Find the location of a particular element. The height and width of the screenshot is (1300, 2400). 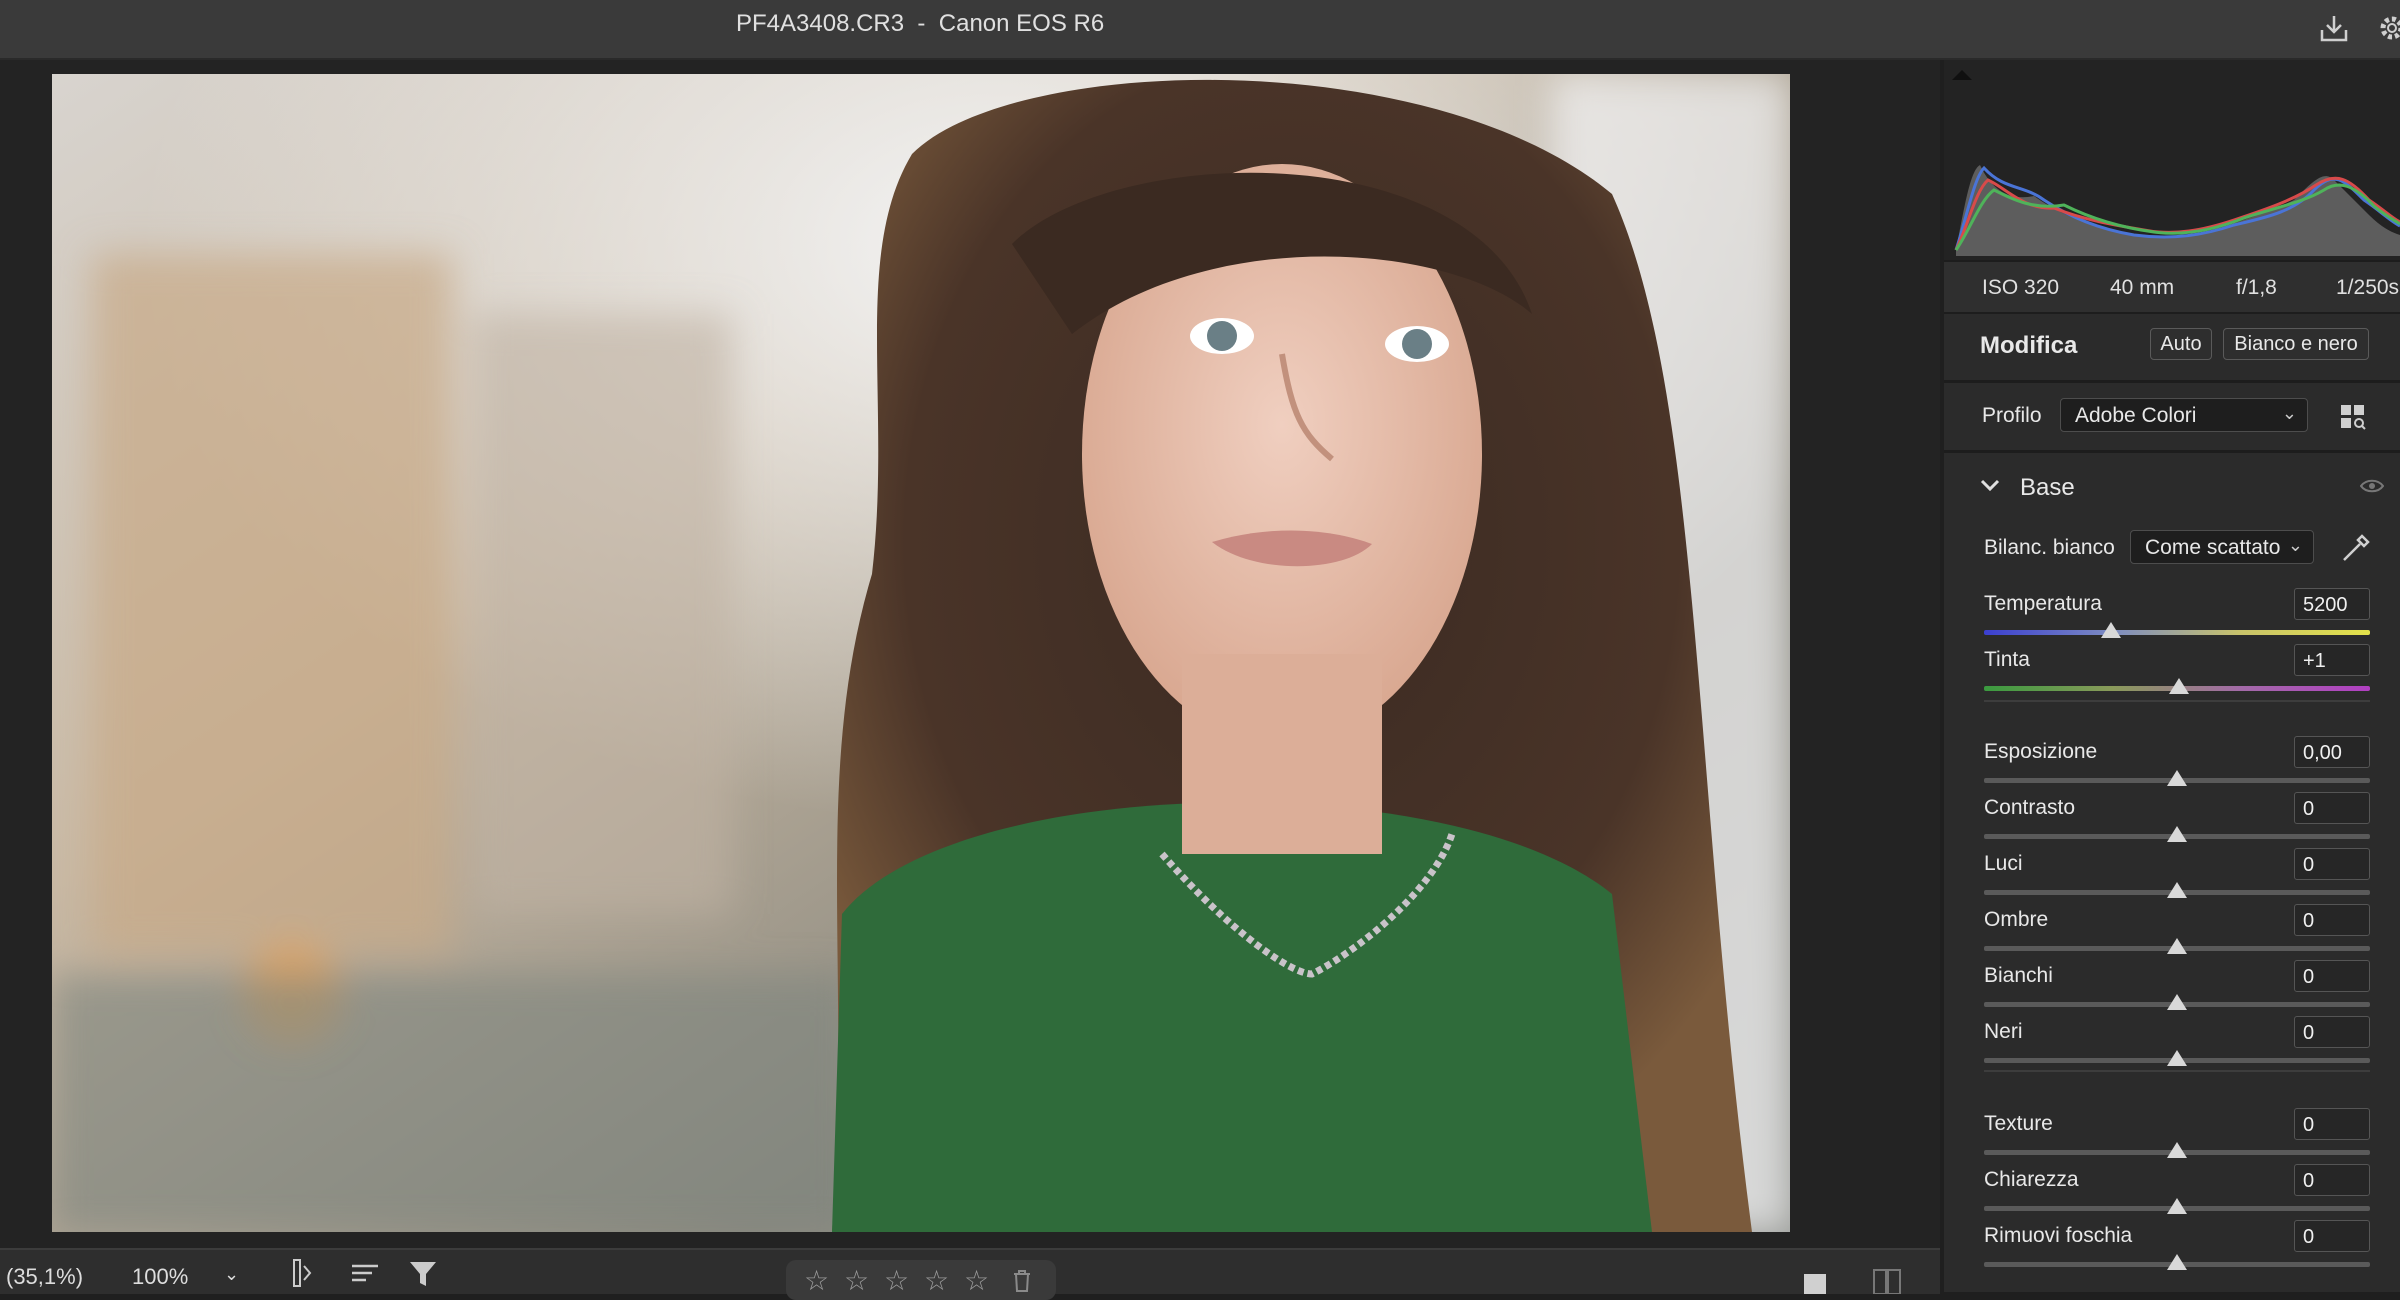

wb-label: Bilanc. bianco is located at coordinates (2049, 547).